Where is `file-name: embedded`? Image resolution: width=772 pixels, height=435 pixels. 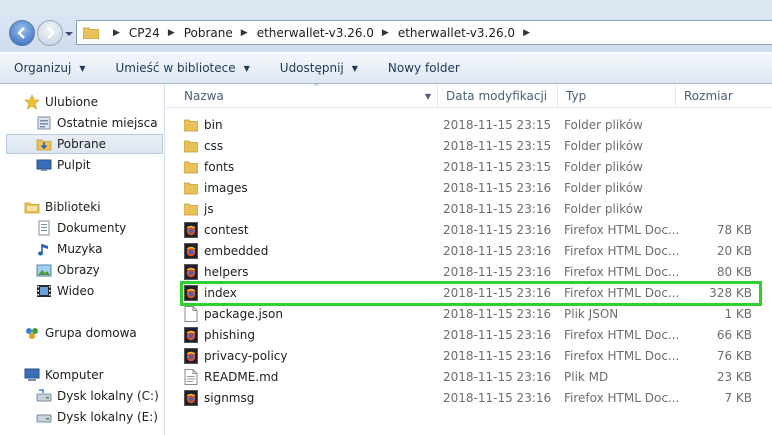
file-name: embedded is located at coordinates (236, 250).